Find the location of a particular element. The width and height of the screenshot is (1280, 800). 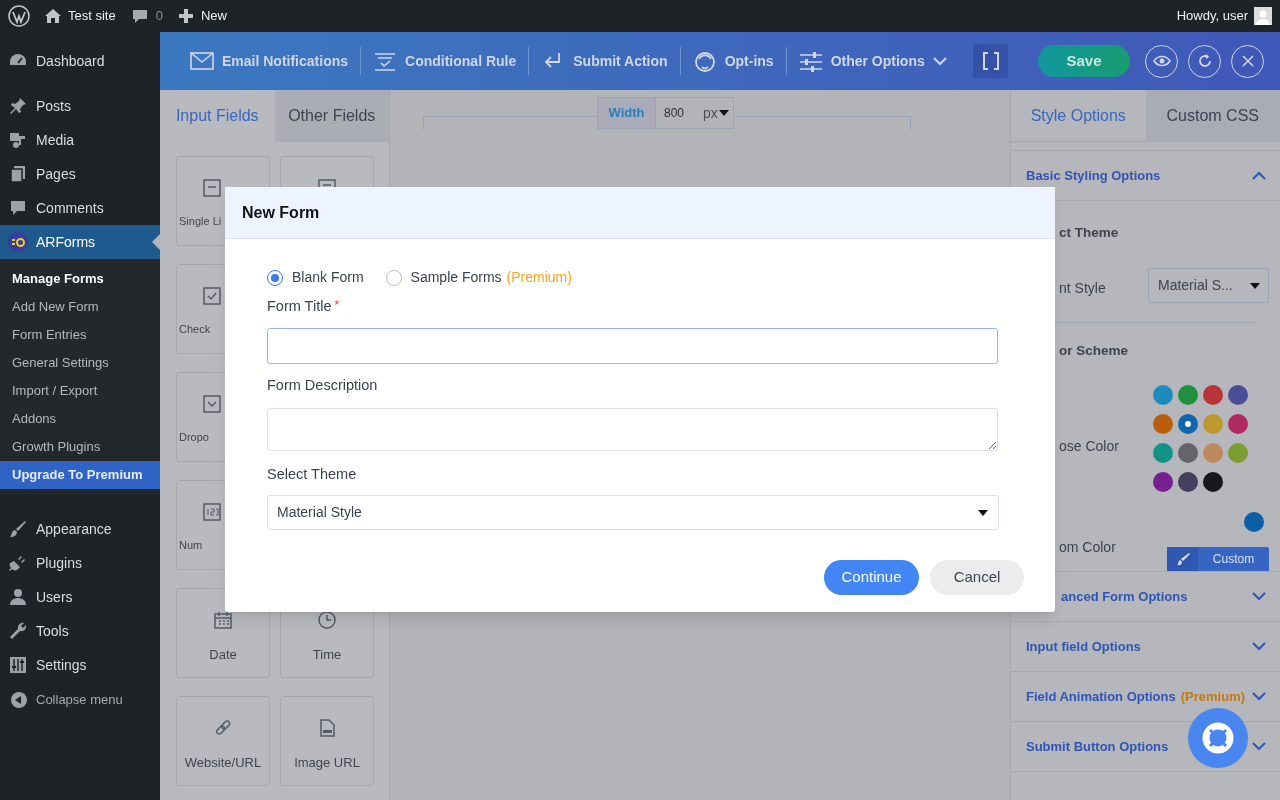

field-label: Form Title is located at coordinates (299, 306).